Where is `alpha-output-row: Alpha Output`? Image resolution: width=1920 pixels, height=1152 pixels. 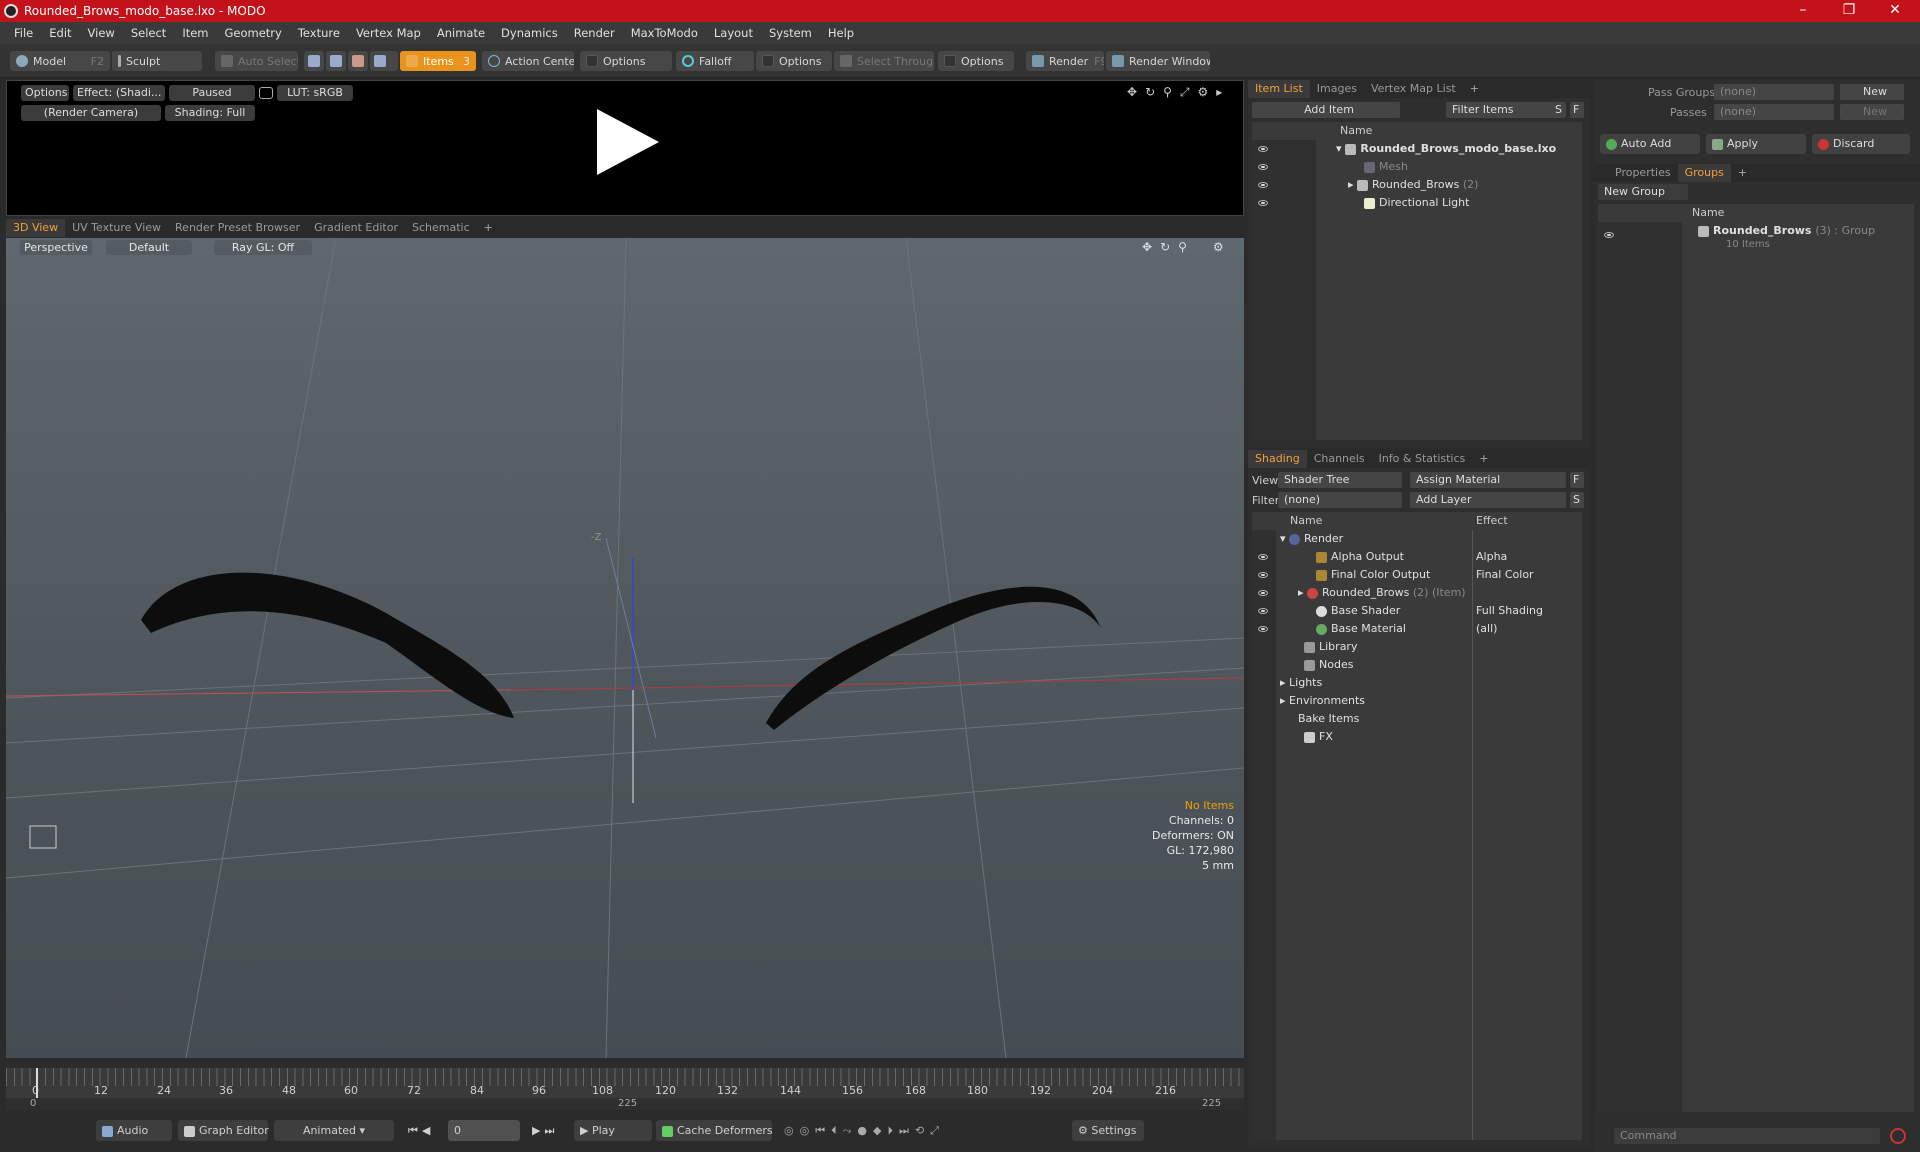
alpha-output-row: Alpha Output is located at coordinates (1360, 557).